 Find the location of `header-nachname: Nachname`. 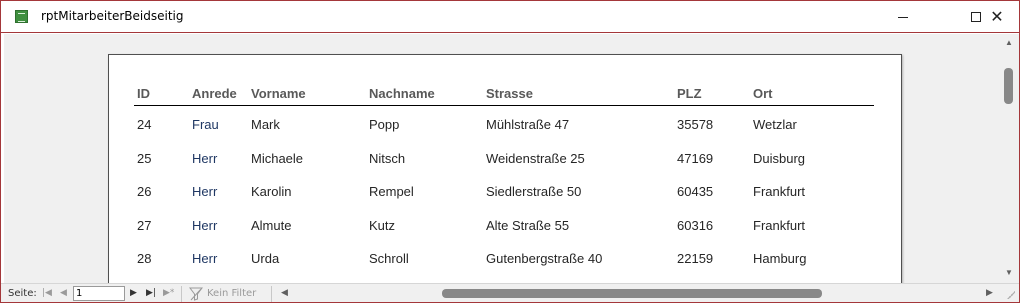

header-nachname: Nachname is located at coordinates (402, 93).